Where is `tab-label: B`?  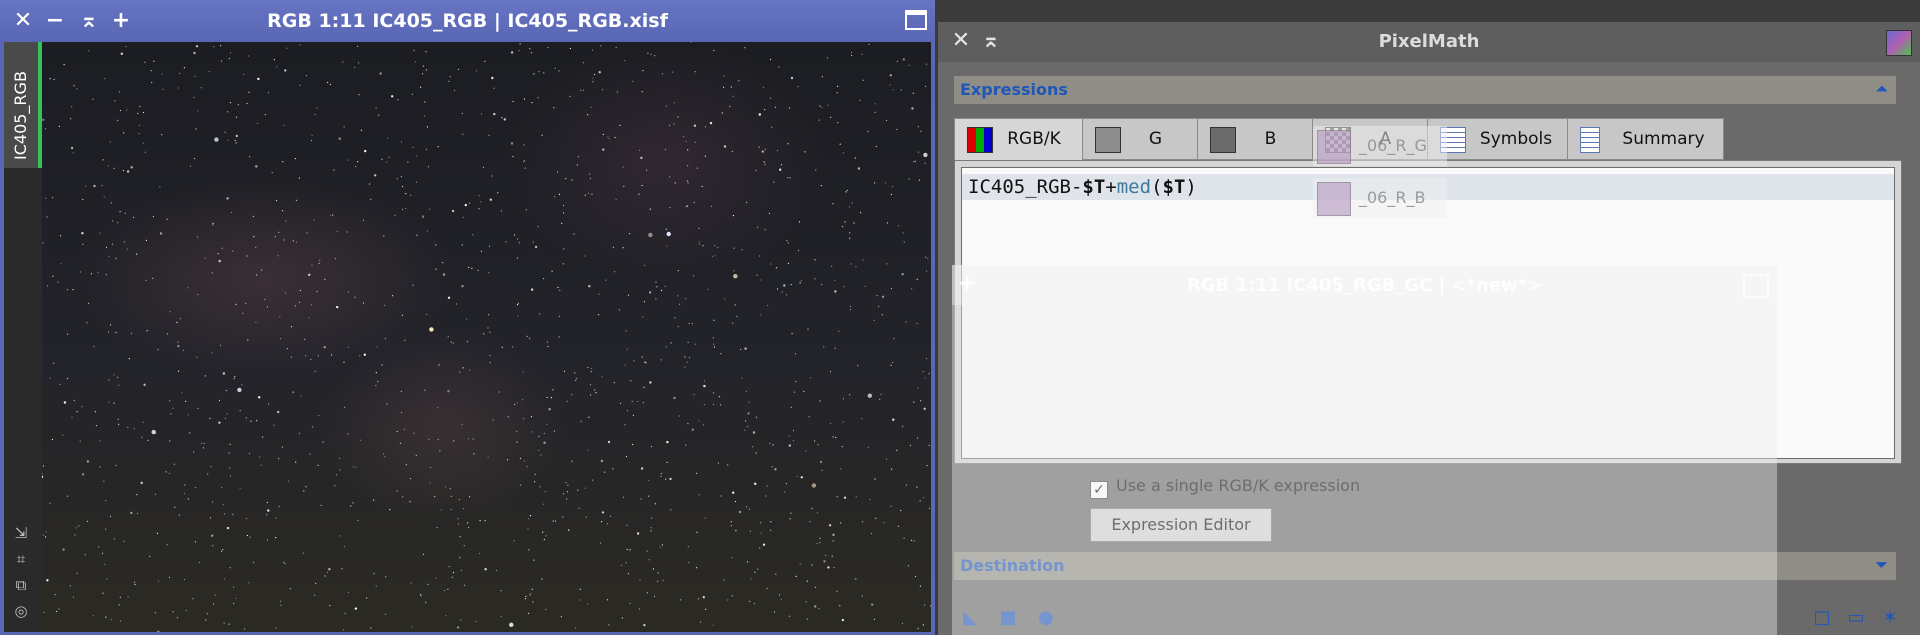
tab-label: B is located at coordinates (1270, 139).